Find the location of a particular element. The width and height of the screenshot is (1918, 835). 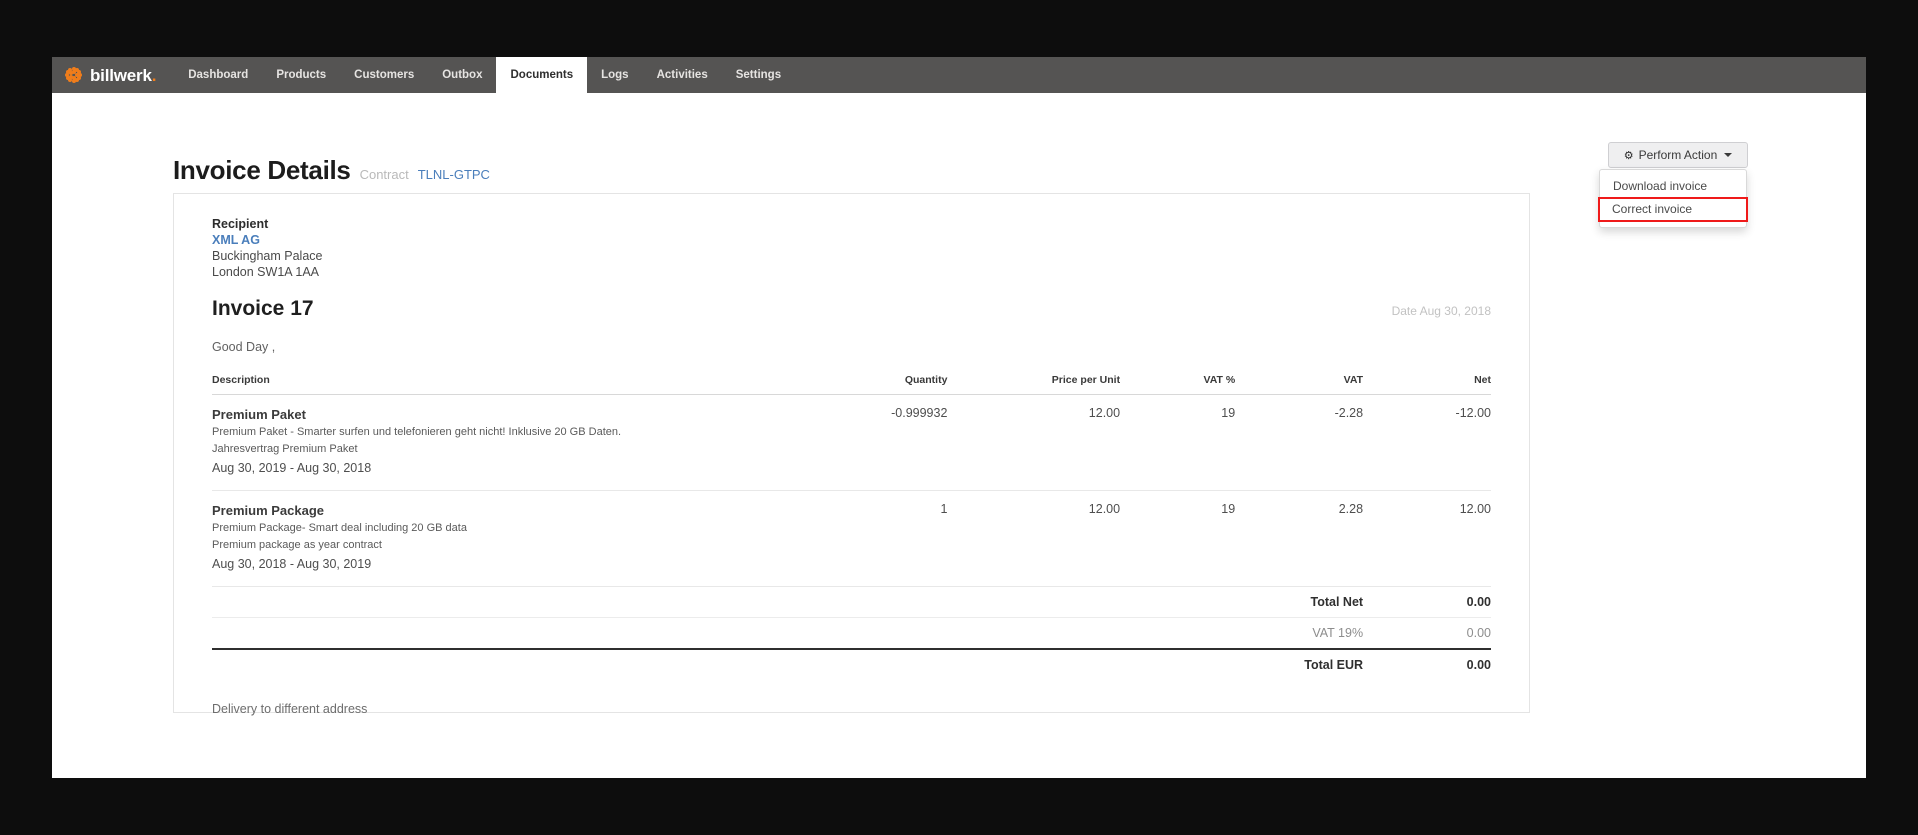

nav-item-label: Outbox is located at coordinates (462, 75).